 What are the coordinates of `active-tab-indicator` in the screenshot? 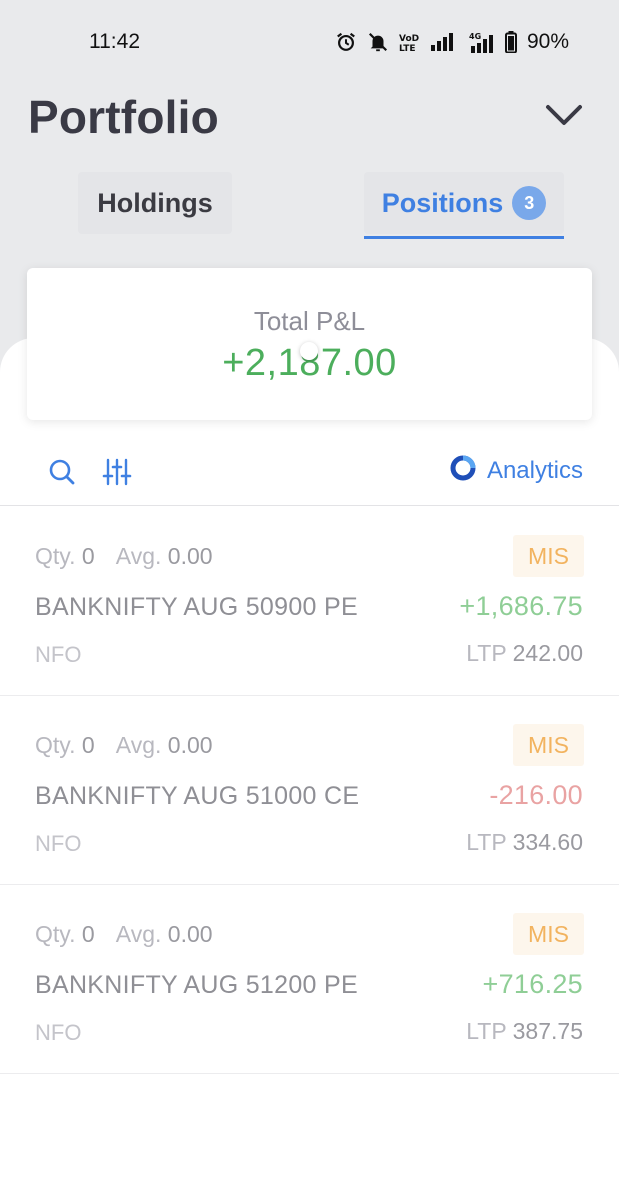 It's located at (464, 237).